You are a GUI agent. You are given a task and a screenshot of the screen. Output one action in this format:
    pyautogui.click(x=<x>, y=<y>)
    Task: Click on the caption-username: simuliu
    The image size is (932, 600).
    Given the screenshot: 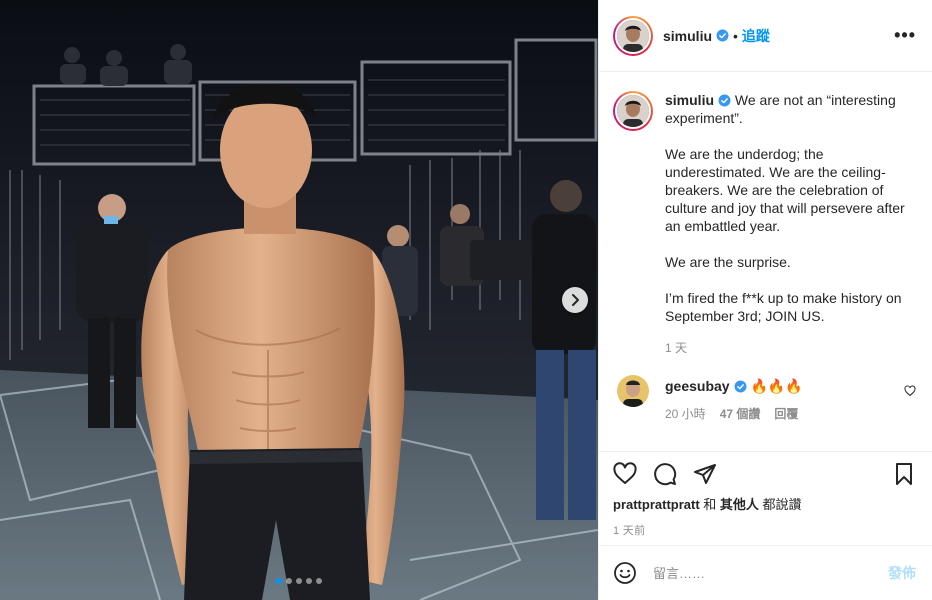 What is the action you would take?
    pyautogui.click(x=689, y=100)
    